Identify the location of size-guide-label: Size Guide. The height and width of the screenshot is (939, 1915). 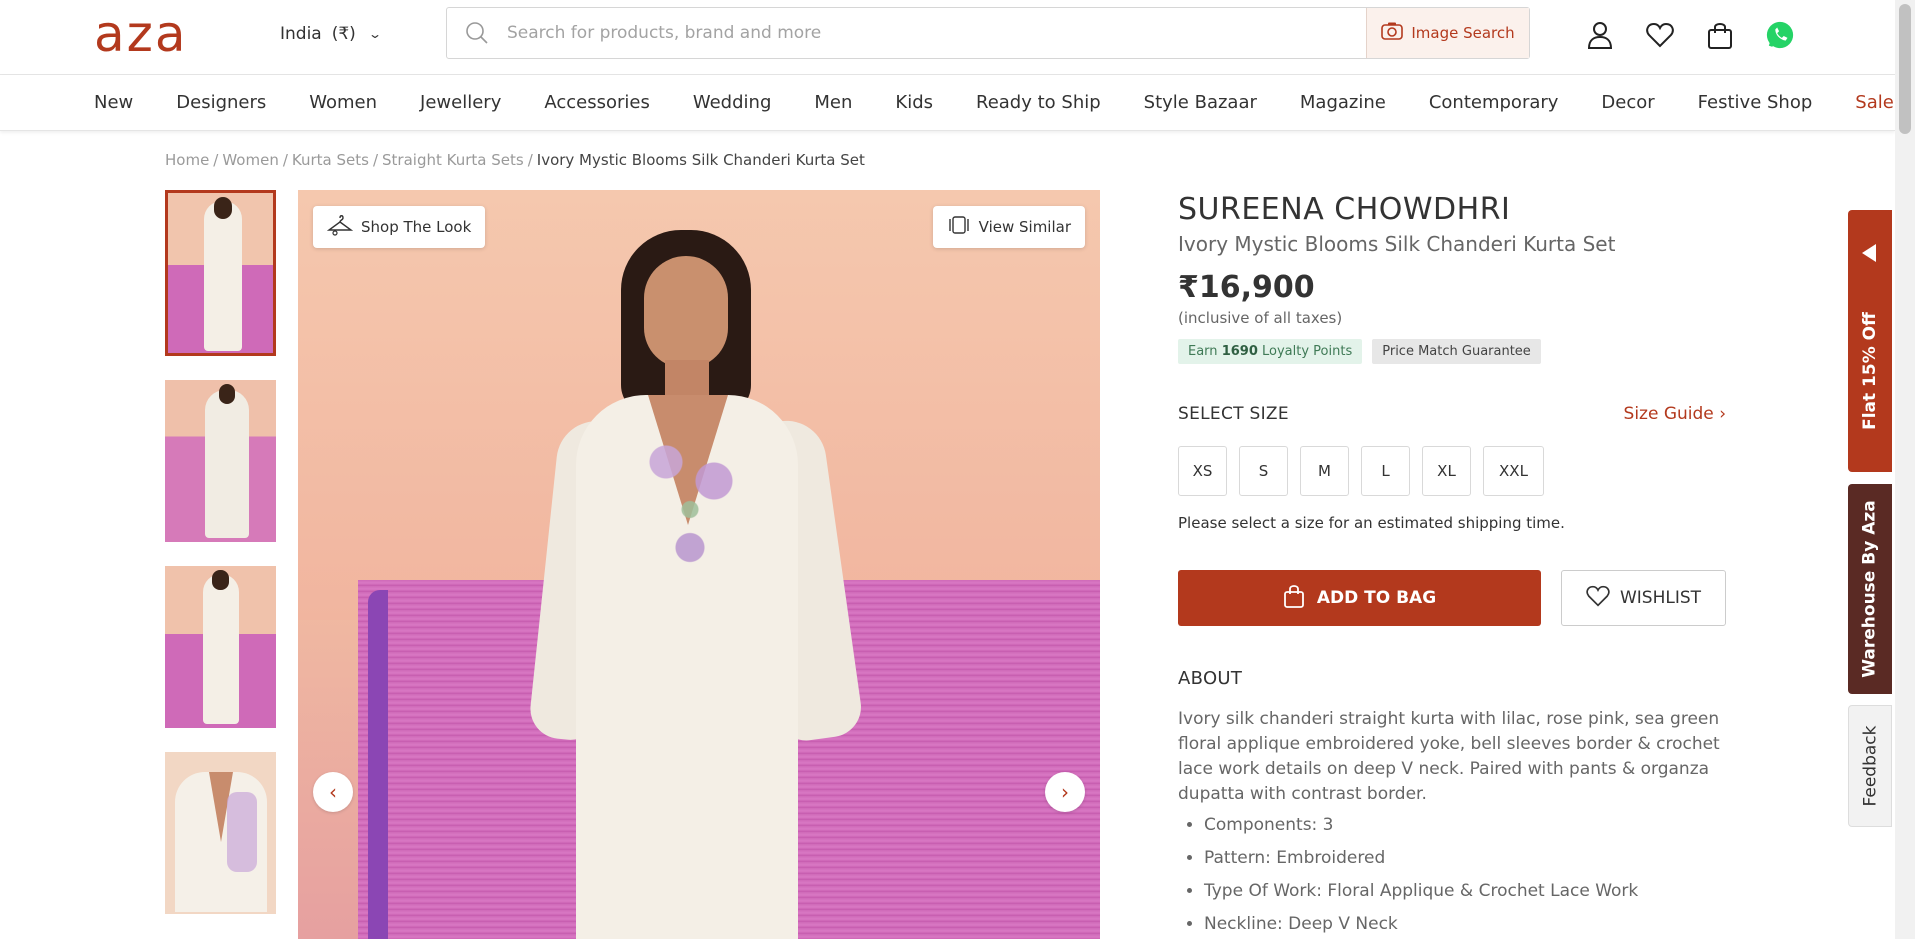
(1668, 414).